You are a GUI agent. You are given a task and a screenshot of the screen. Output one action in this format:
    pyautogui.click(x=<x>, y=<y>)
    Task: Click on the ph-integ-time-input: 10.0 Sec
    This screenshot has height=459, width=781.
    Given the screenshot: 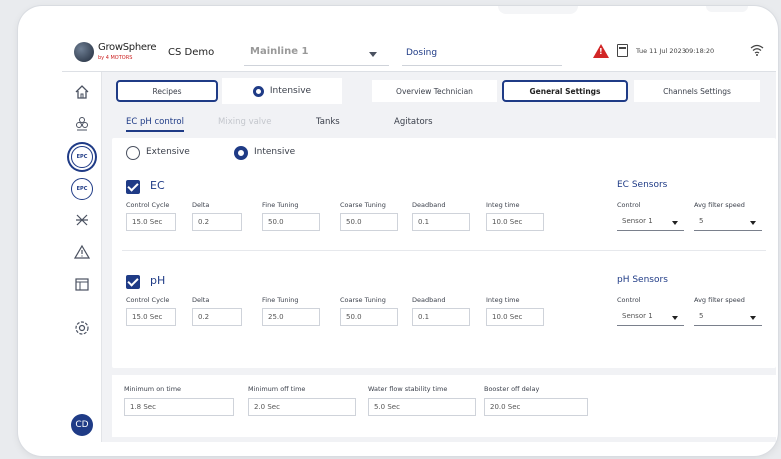 What is the action you would take?
    pyautogui.click(x=515, y=317)
    